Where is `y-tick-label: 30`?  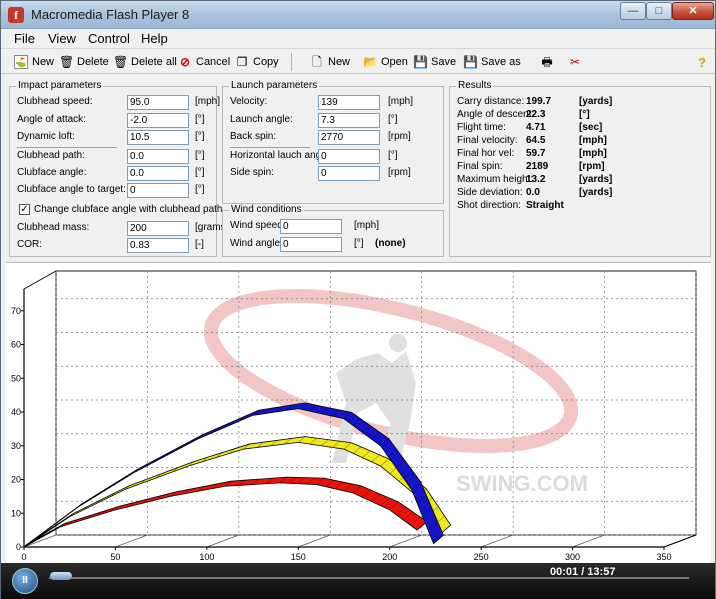 y-tick-label: 30 is located at coordinates (16, 446).